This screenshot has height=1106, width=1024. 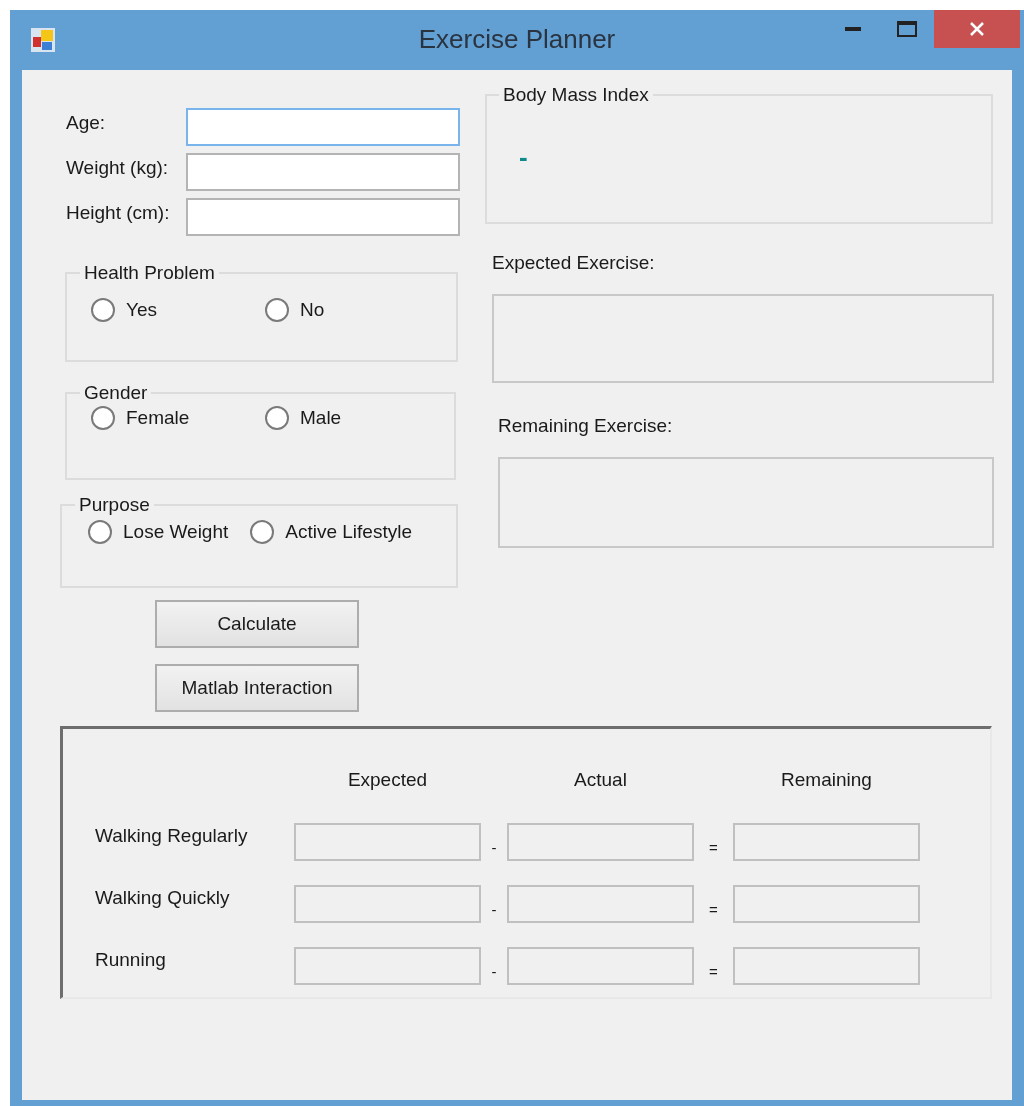 I want to click on group-title: Gender, so click(x=116, y=393).